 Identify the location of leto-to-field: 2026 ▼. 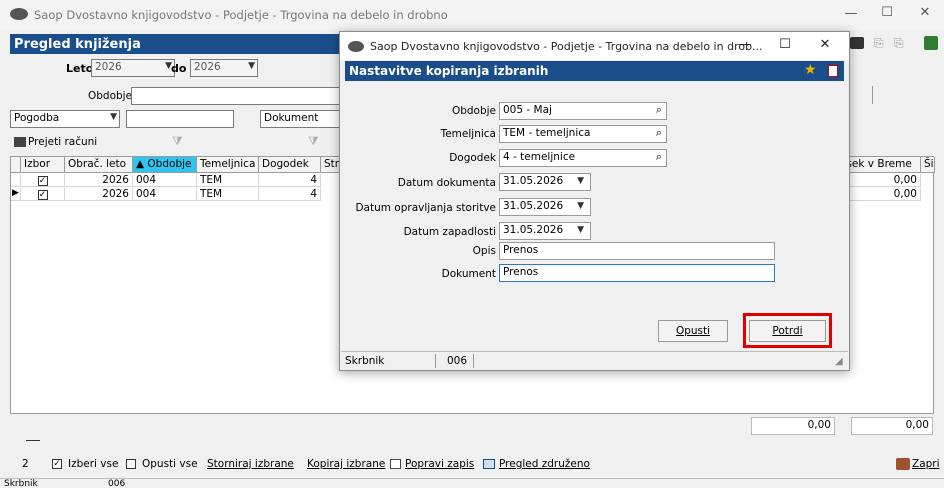
(224, 68).